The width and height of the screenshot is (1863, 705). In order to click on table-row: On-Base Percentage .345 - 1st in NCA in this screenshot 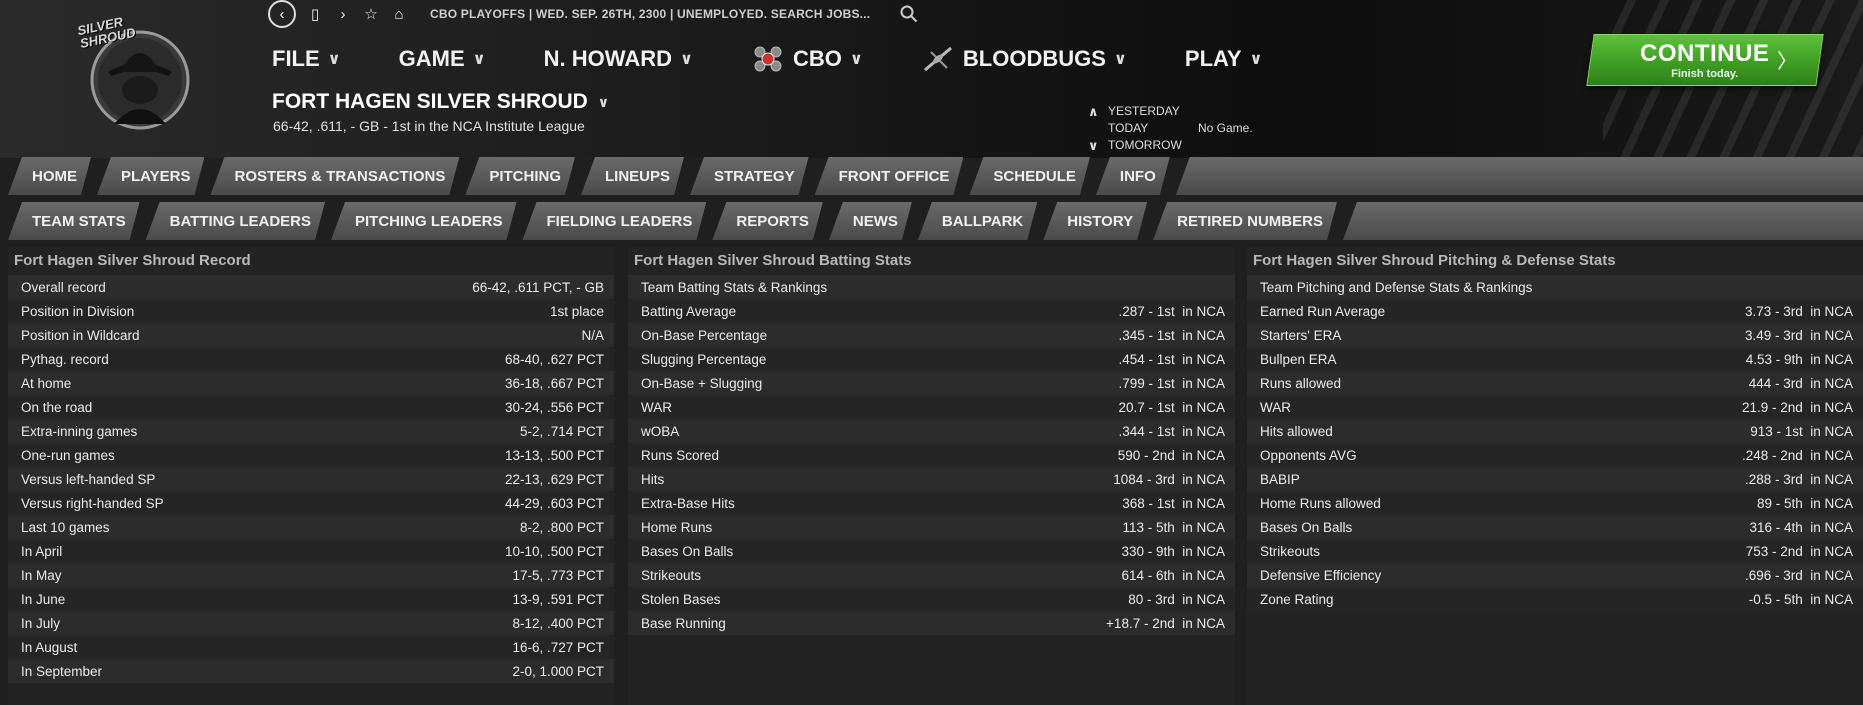, I will do `click(931, 335)`.